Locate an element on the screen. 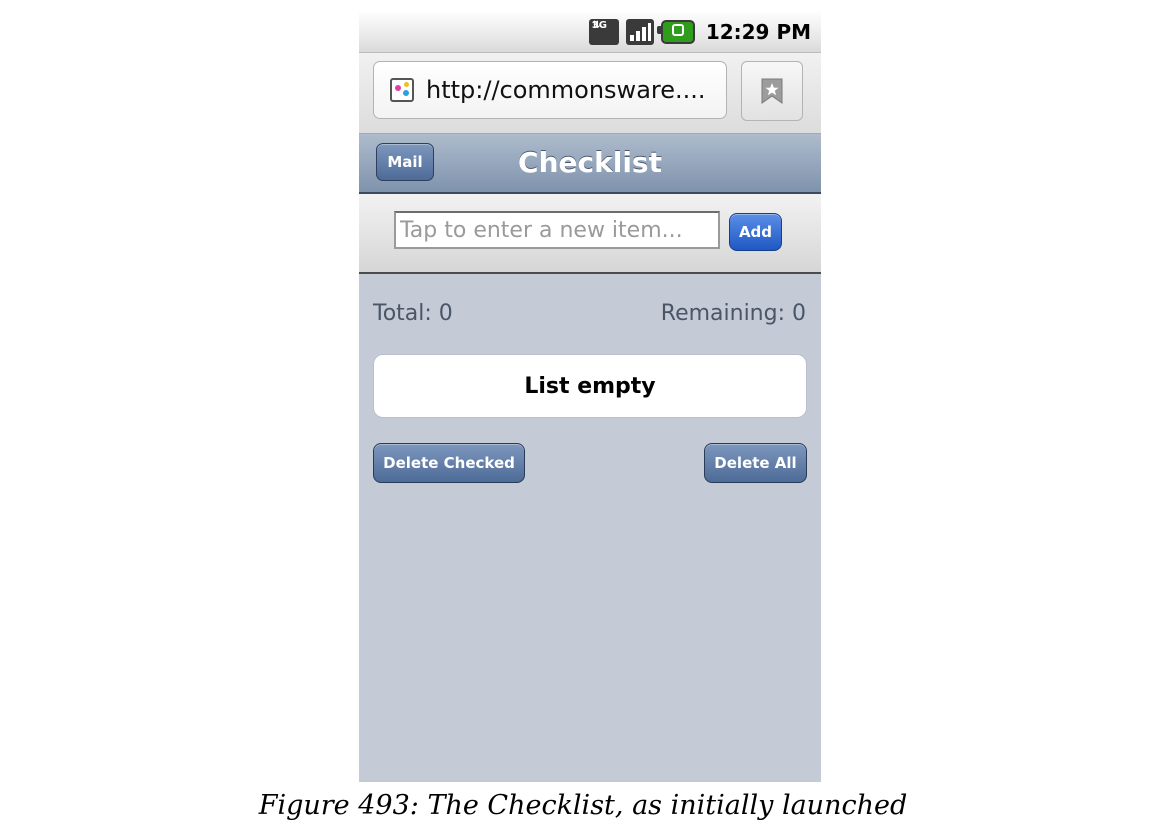  bookmark-button is located at coordinates (772, 91).